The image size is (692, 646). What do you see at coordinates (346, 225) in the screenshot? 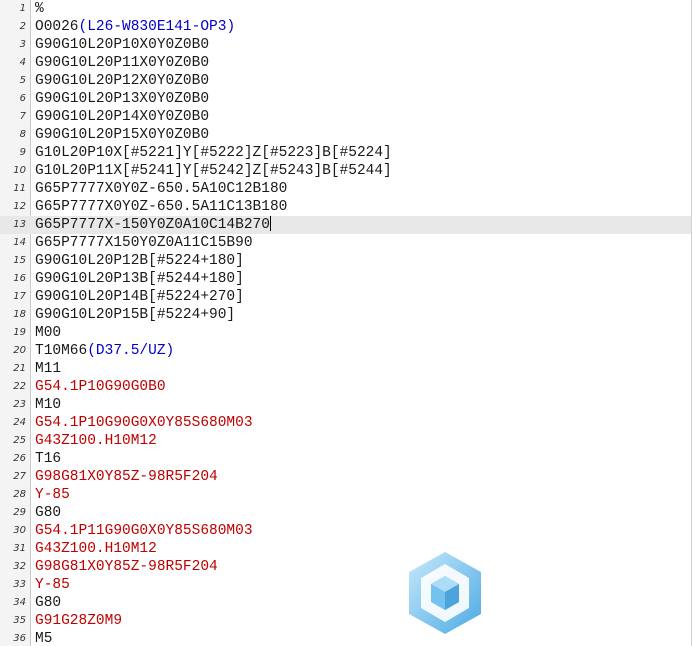
I see `code-line-current: 13 G65P7777X-150Y0Z0A10C14B270` at bounding box center [346, 225].